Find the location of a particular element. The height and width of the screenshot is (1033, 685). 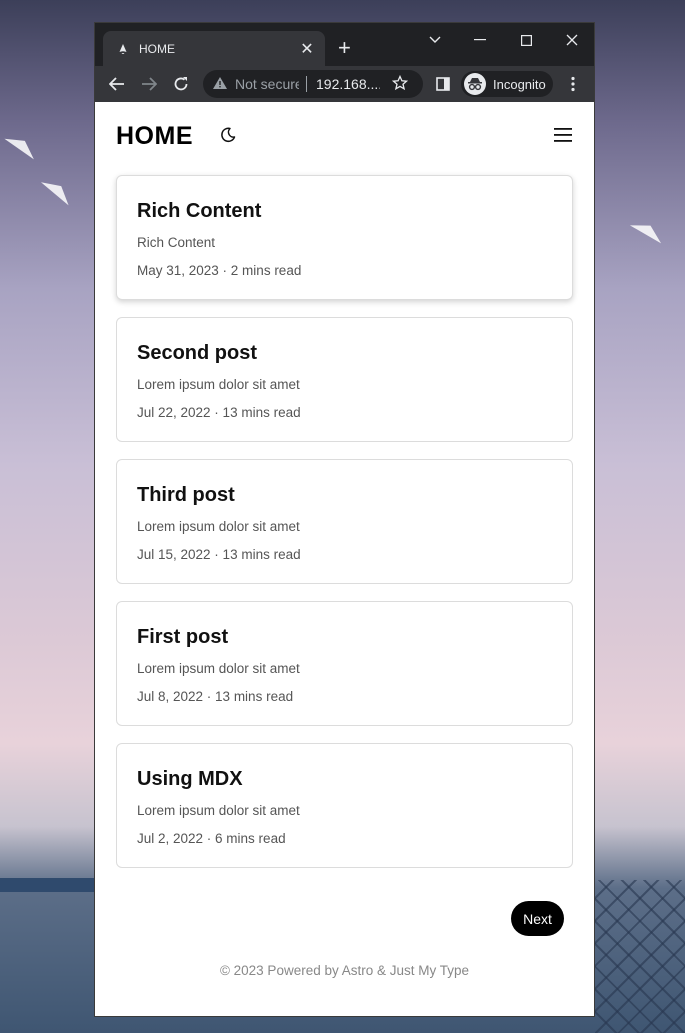

post-meta: Jul 15, 2022 · 13 mins read is located at coordinates (219, 554).